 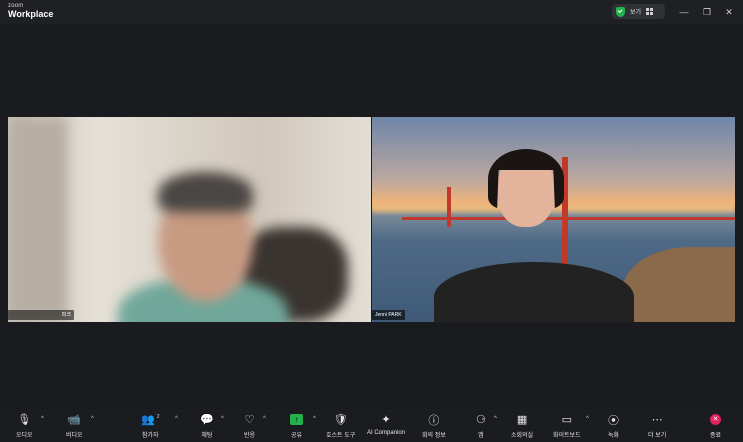 I want to click on chat-label: 채팅, so click(x=207, y=436).